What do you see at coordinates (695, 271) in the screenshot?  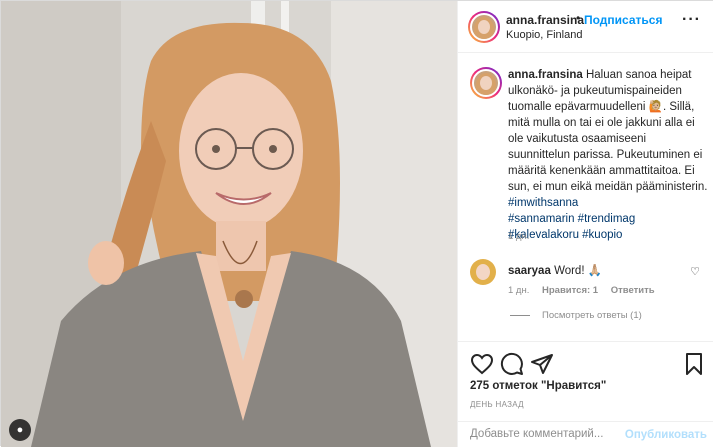 I see `comment-heart-icon: ♡` at bounding box center [695, 271].